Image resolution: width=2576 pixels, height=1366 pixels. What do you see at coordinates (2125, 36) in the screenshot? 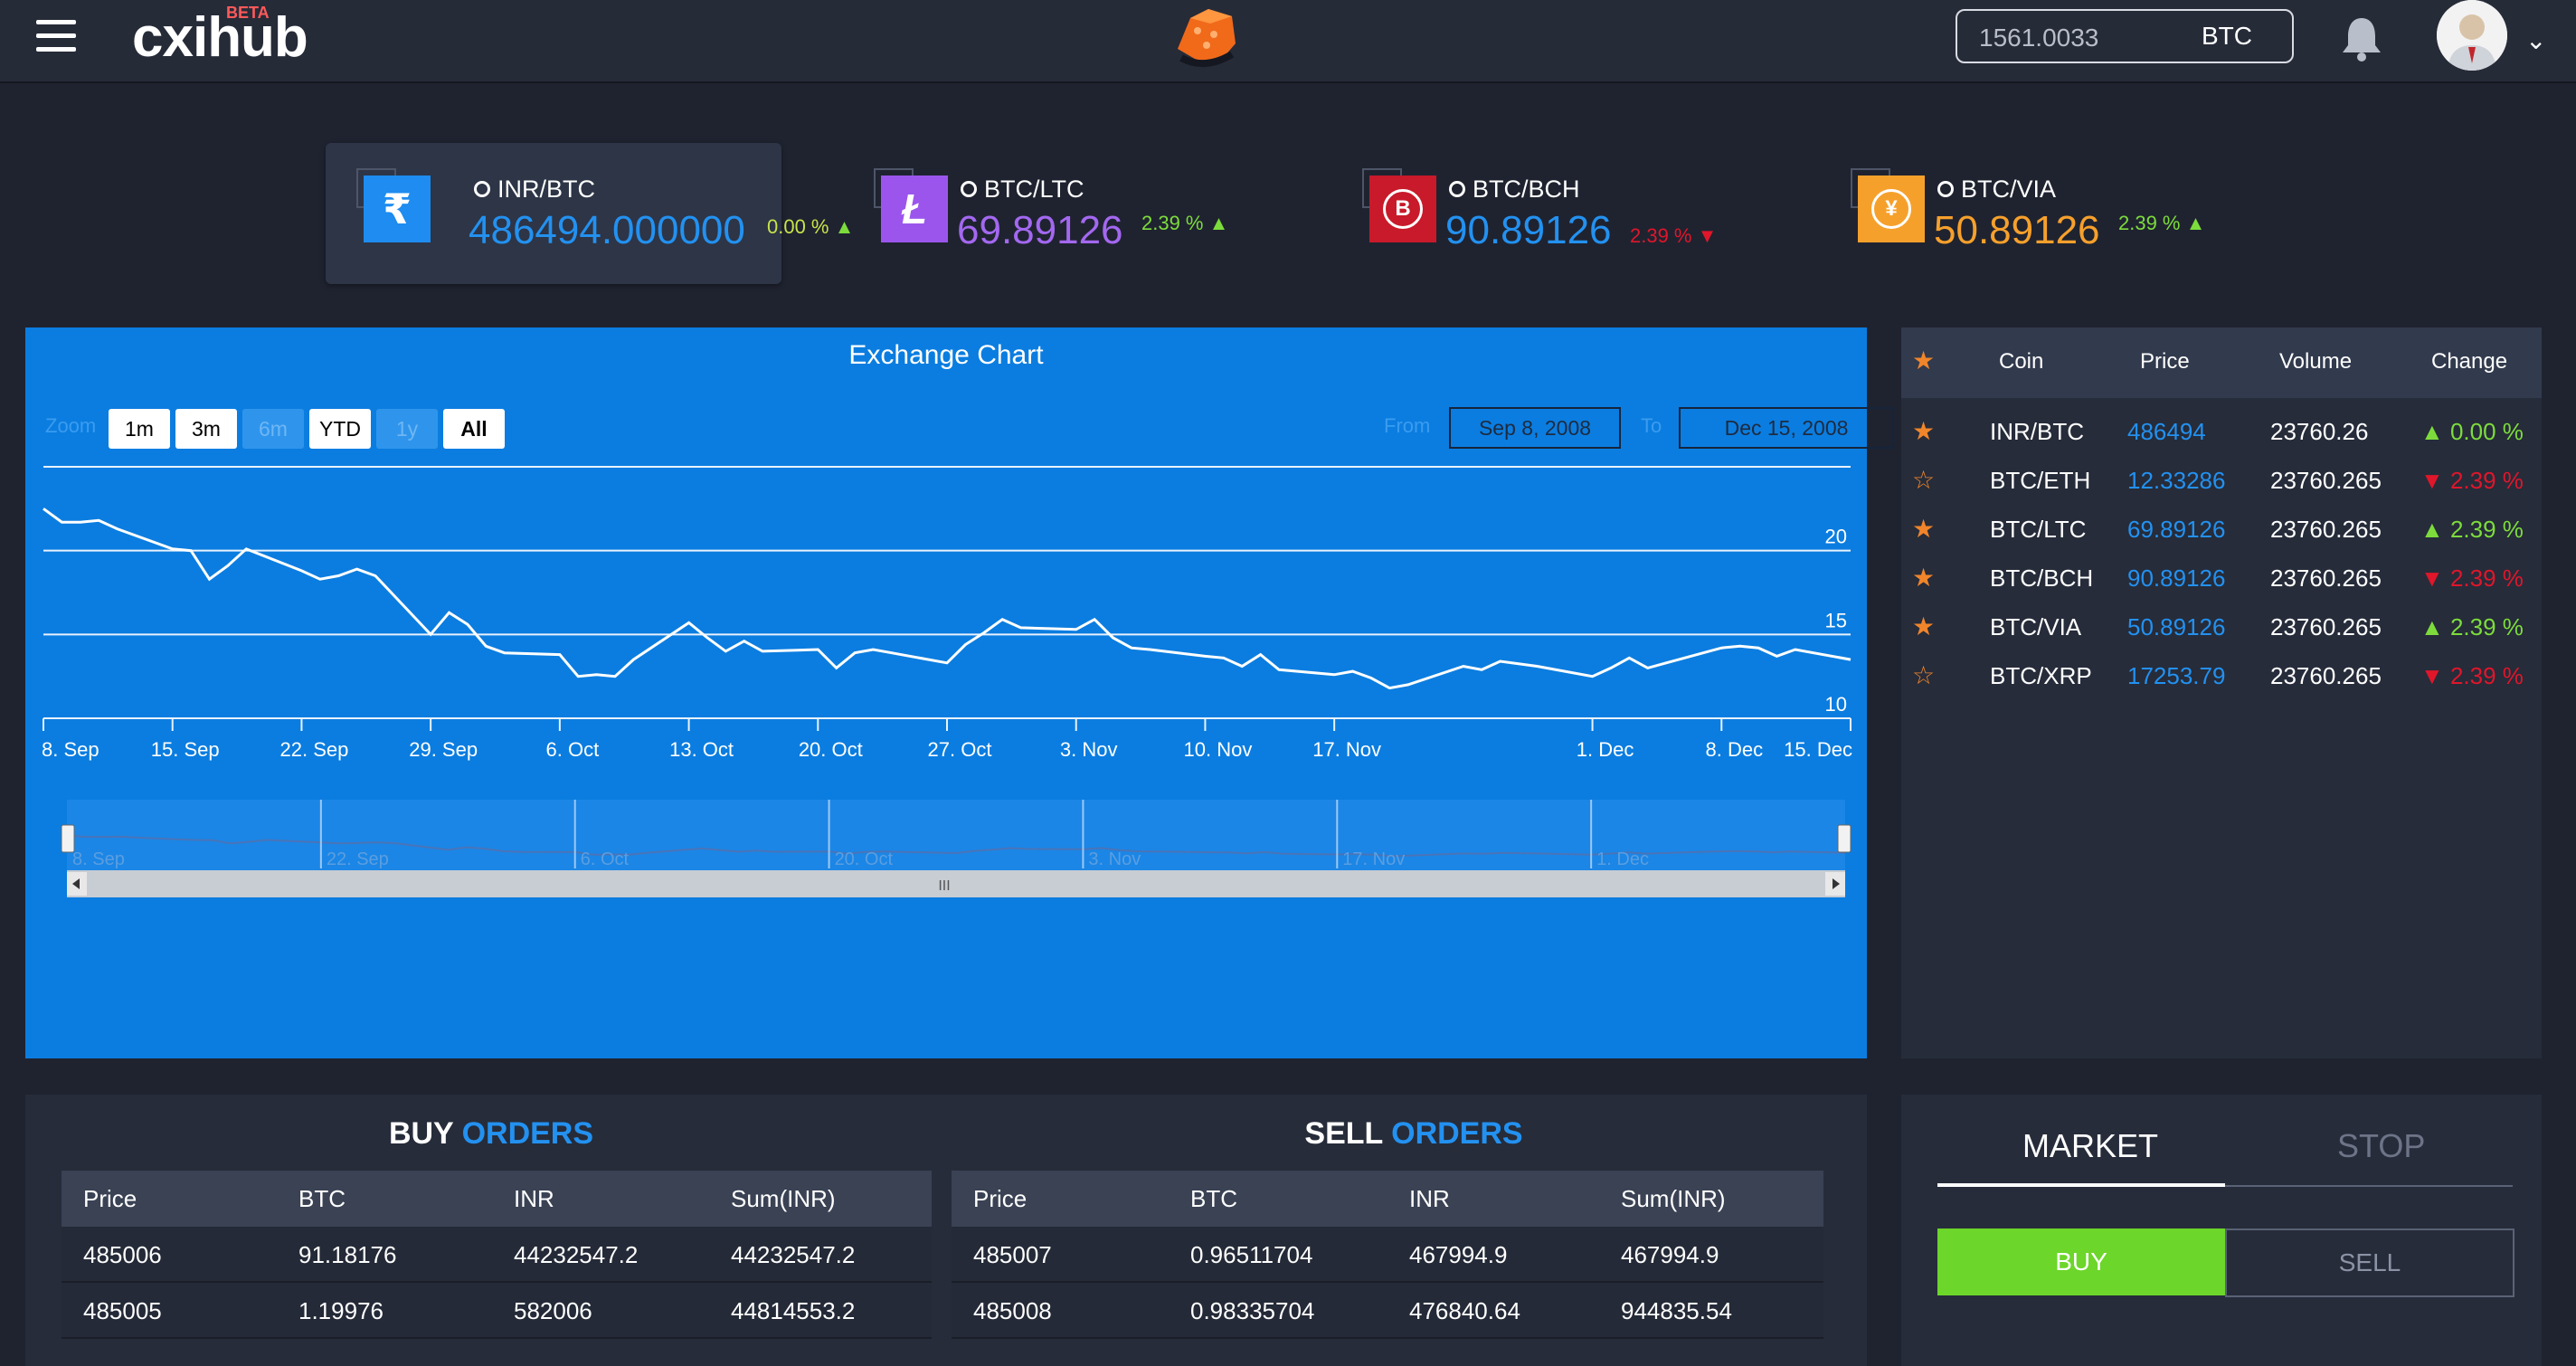
I see `balance-selector: 1561.0033 BTC` at bounding box center [2125, 36].